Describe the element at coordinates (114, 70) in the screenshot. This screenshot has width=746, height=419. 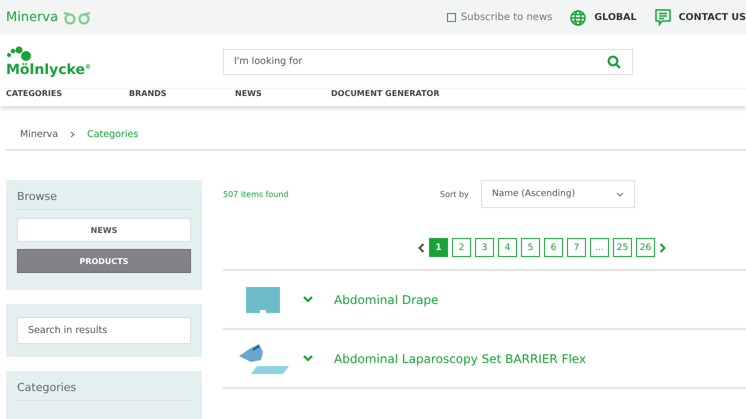
I see `logo-text: Mölnlycke$^{®}$` at that location.